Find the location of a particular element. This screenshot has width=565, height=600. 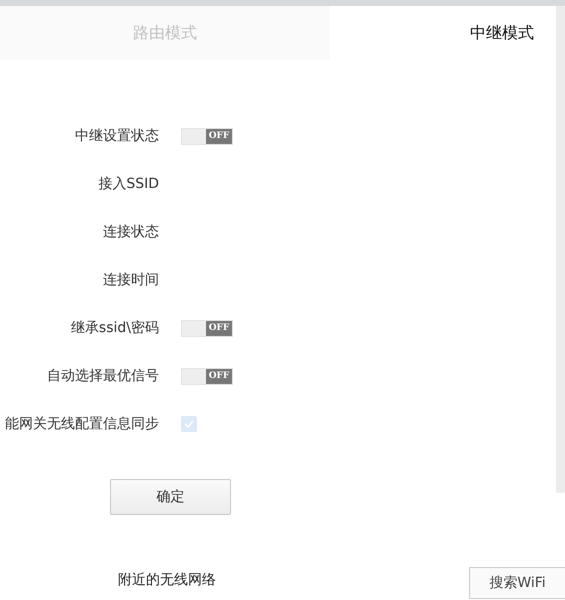

search-wifi-button: 搜索WiFi is located at coordinates (517, 583).